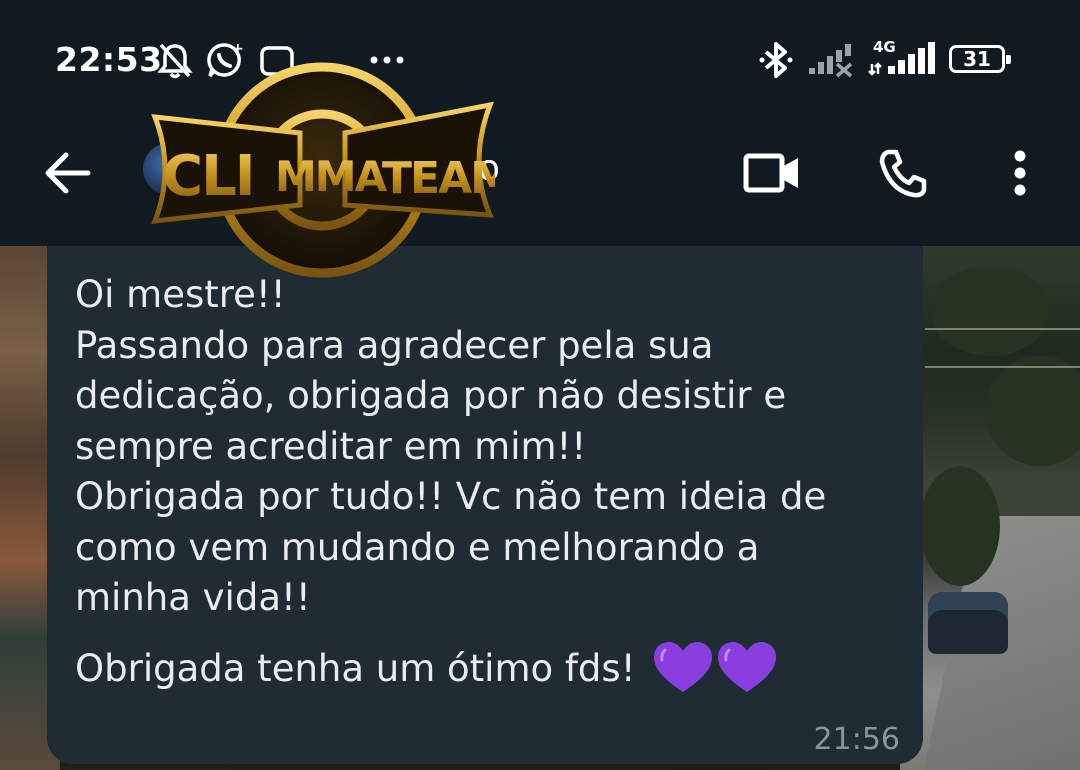 The image size is (1080, 770). What do you see at coordinates (355, 668) in the screenshot?
I see `message-last-line-text: Obrigada tenha um ótimo fds!` at bounding box center [355, 668].